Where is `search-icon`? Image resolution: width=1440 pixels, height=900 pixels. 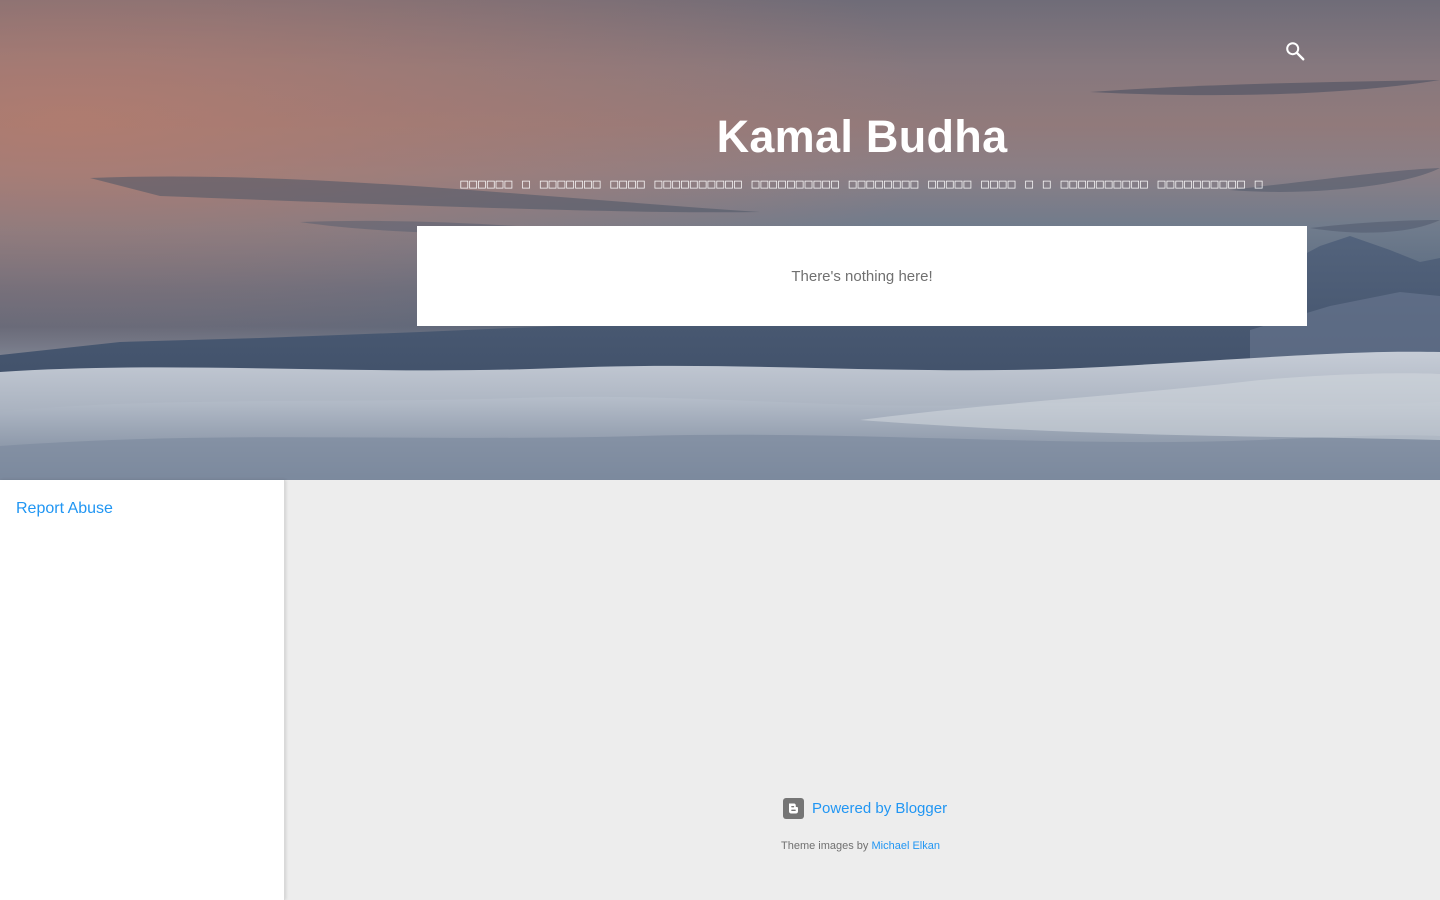
search-icon is located at coordinates (1295, 51).